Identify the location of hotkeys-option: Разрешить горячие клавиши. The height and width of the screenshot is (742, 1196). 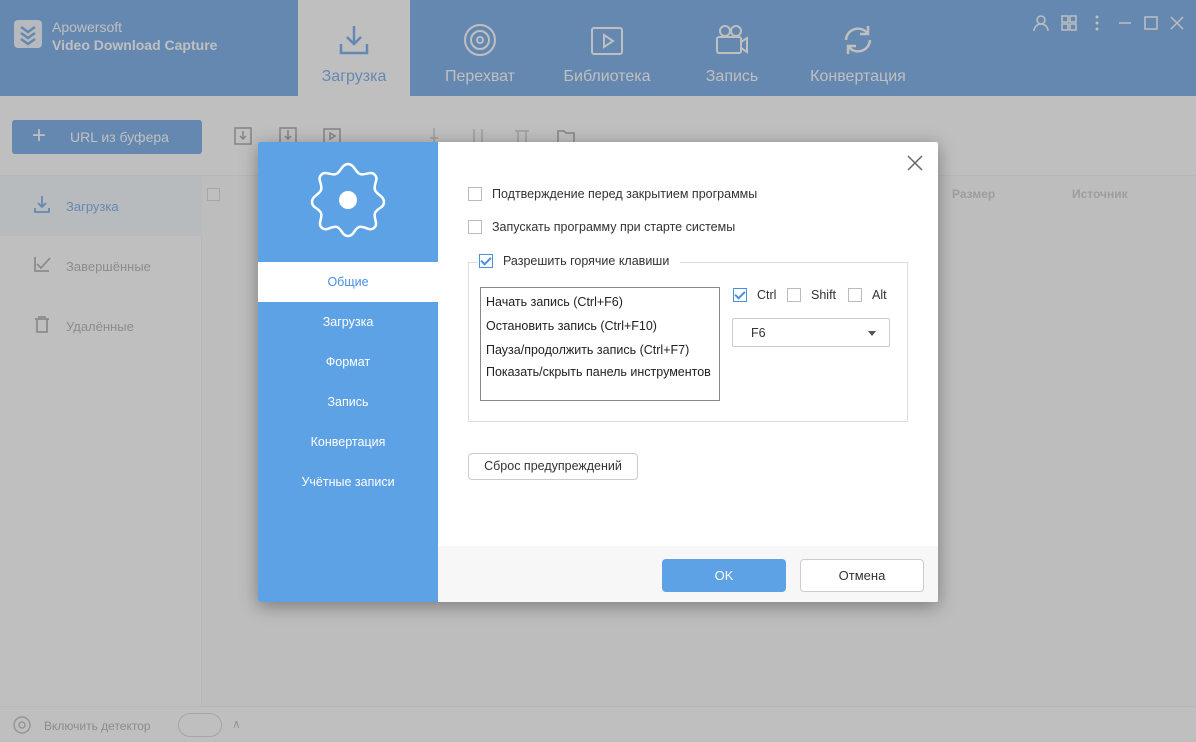
(579, 262).